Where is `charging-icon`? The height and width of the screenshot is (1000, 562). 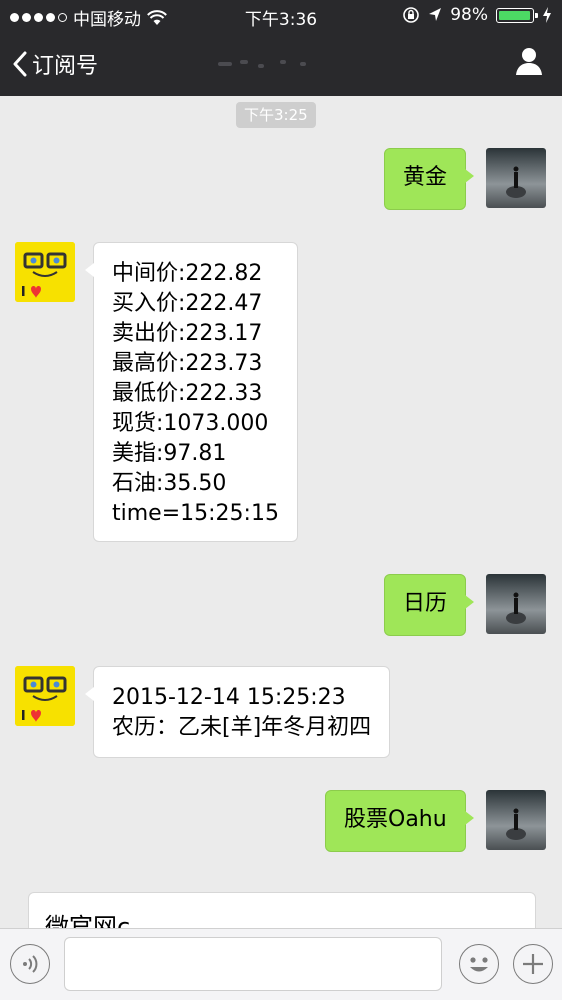
charging-icon is located at coordinates (547, 15).